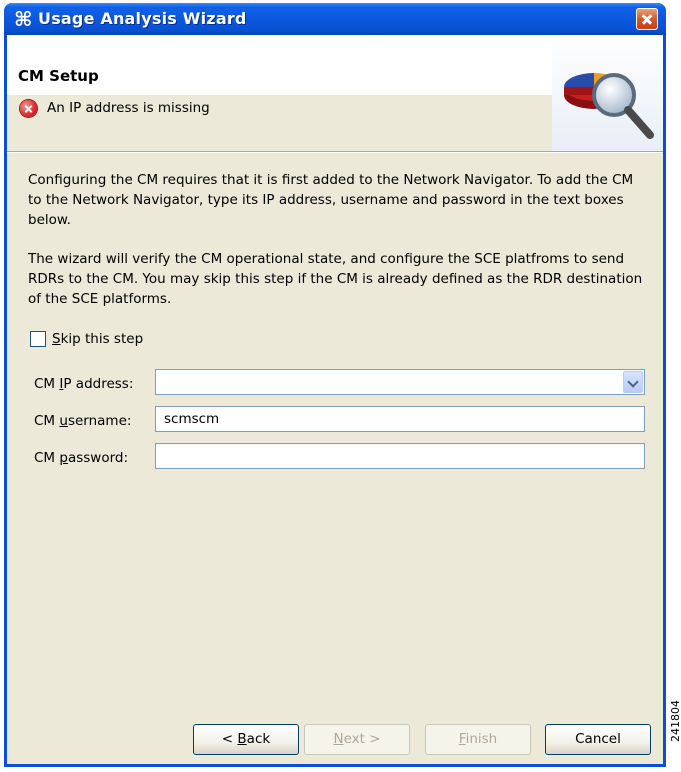 Image resolution: width=681 pixels, height=772 pixels. Describe the element at coordinates (335, 19) in the screenshot. I see `title-bar: ⌘ Usage Analysis Wizard` at that location.